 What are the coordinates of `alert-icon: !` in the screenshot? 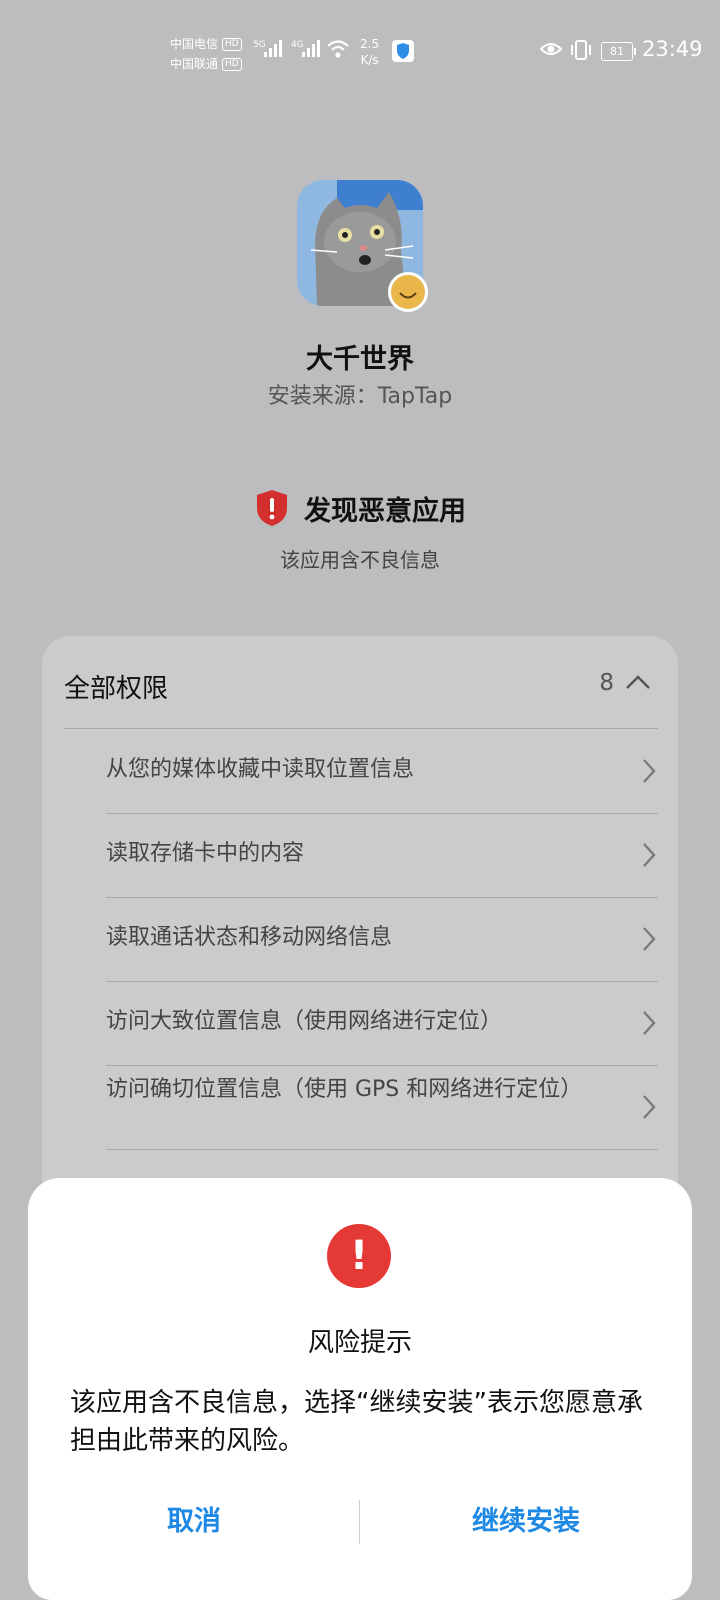 It's located at (359, 1256).